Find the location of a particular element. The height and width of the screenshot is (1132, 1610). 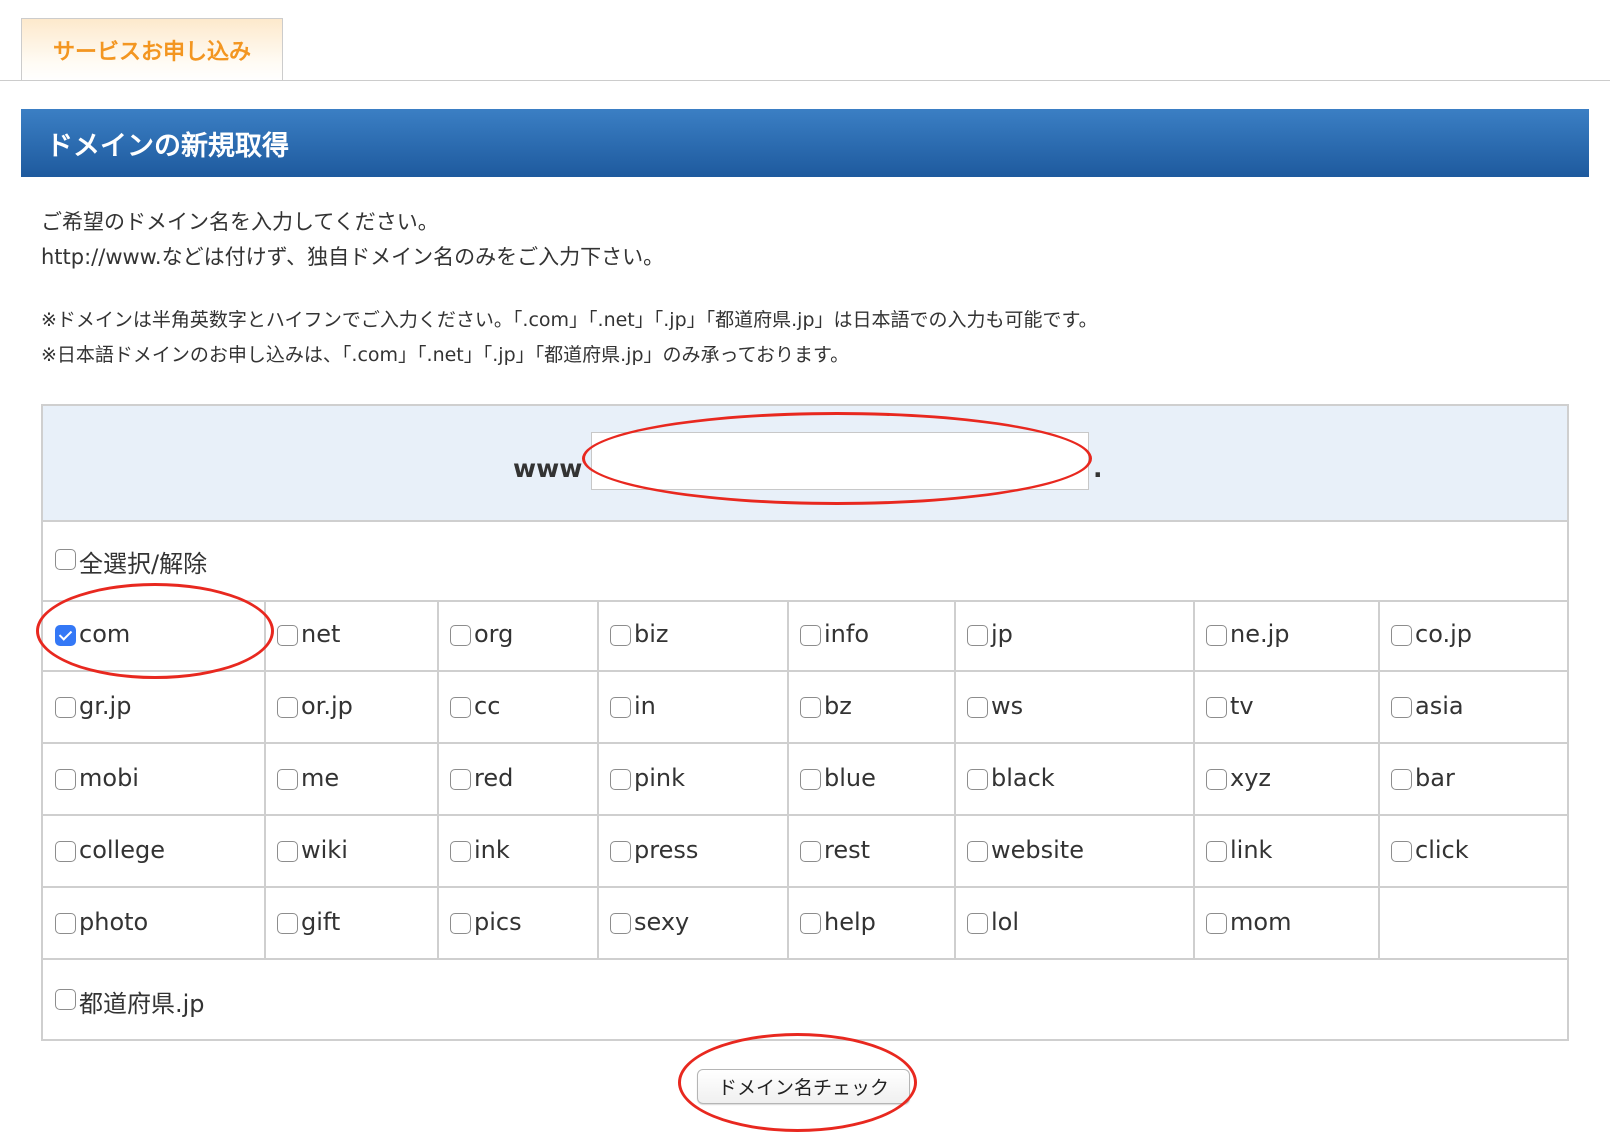

tld-cell: college is located at coordinates (154, 852).